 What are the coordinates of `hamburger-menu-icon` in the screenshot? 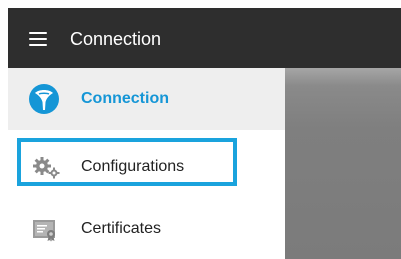 It's located at (38, 39).